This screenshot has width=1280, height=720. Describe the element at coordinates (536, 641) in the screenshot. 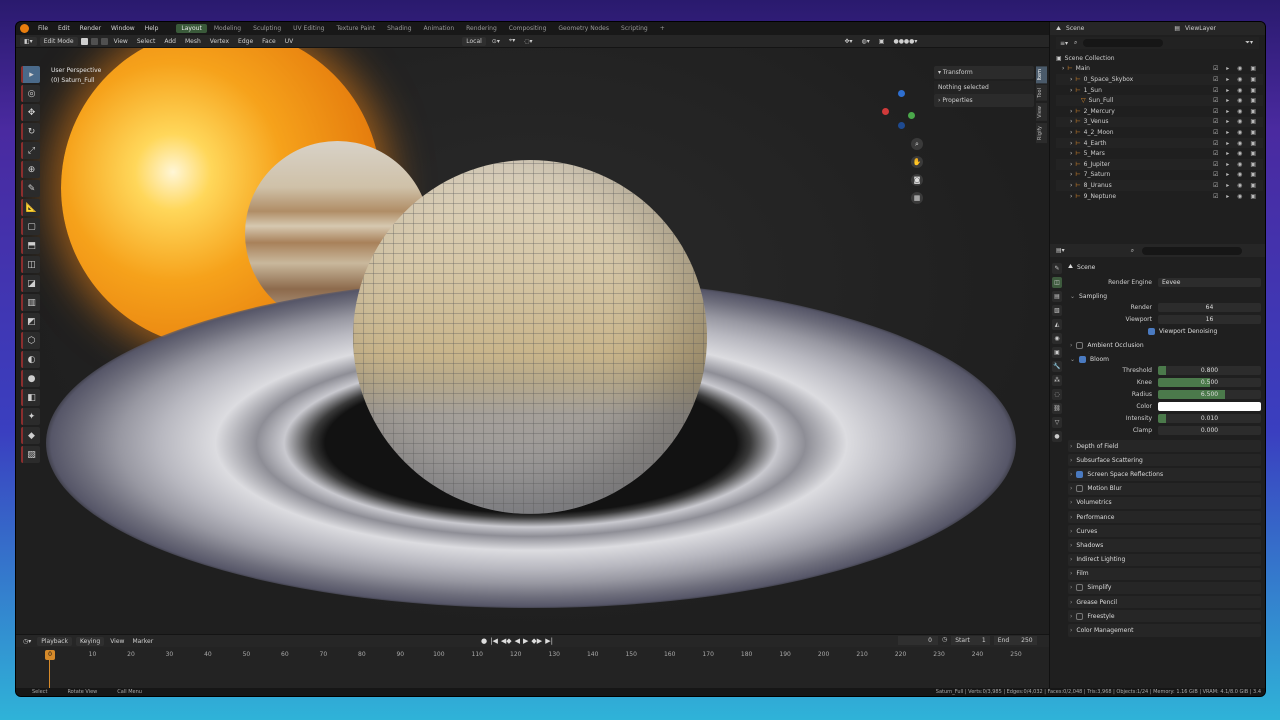

I see `next-key-icon: ◆▶` at that location.